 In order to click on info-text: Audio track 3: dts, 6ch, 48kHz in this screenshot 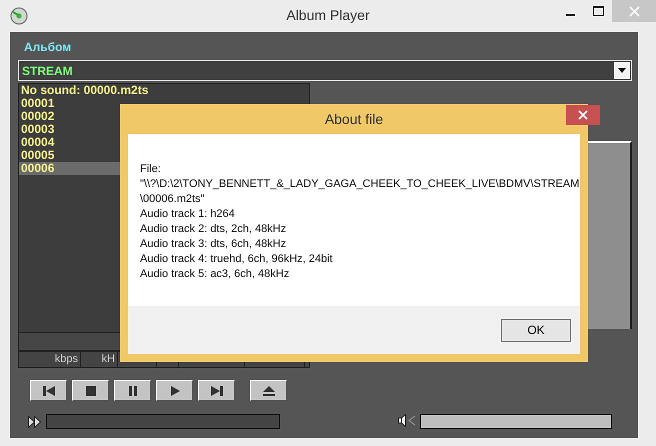, I will do `click(214, 244)`.